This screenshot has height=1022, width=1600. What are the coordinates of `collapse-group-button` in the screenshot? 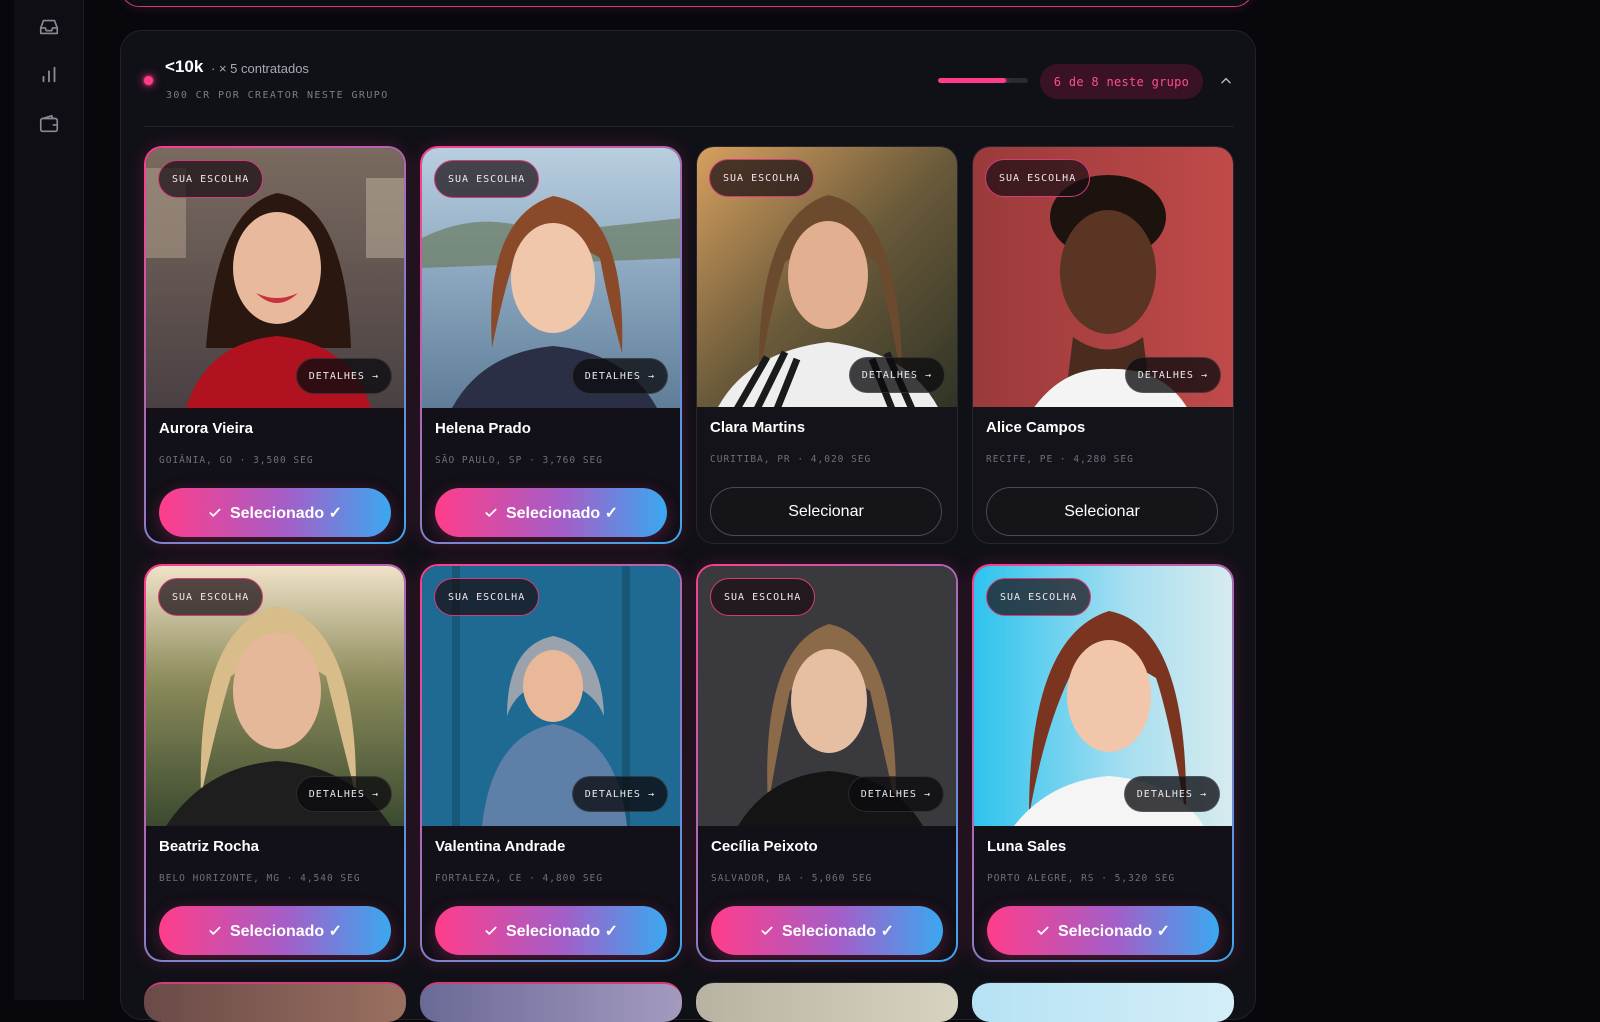 It's located at (1226, 81).